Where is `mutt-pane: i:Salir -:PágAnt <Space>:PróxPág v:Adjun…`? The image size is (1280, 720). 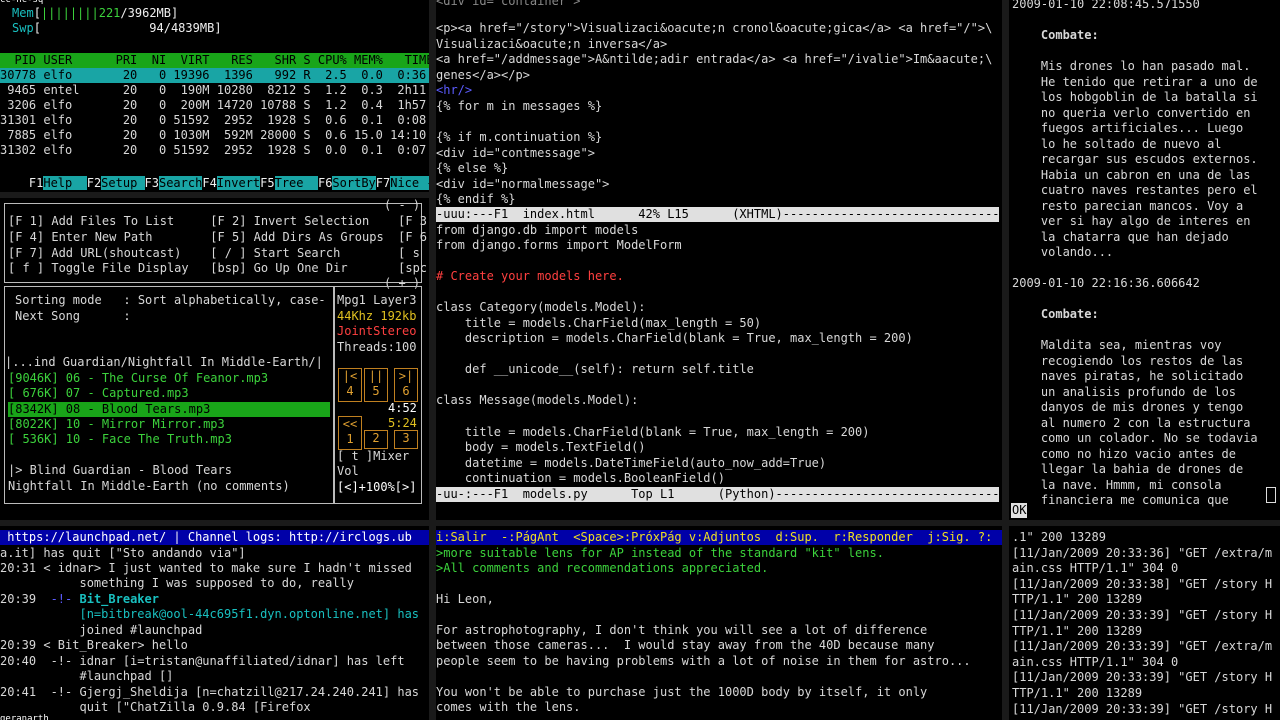
mutt-pane: i:Salir -:PágAnt <Space>:PróxPág v:Adjun… is located at coordinates (719, 623).